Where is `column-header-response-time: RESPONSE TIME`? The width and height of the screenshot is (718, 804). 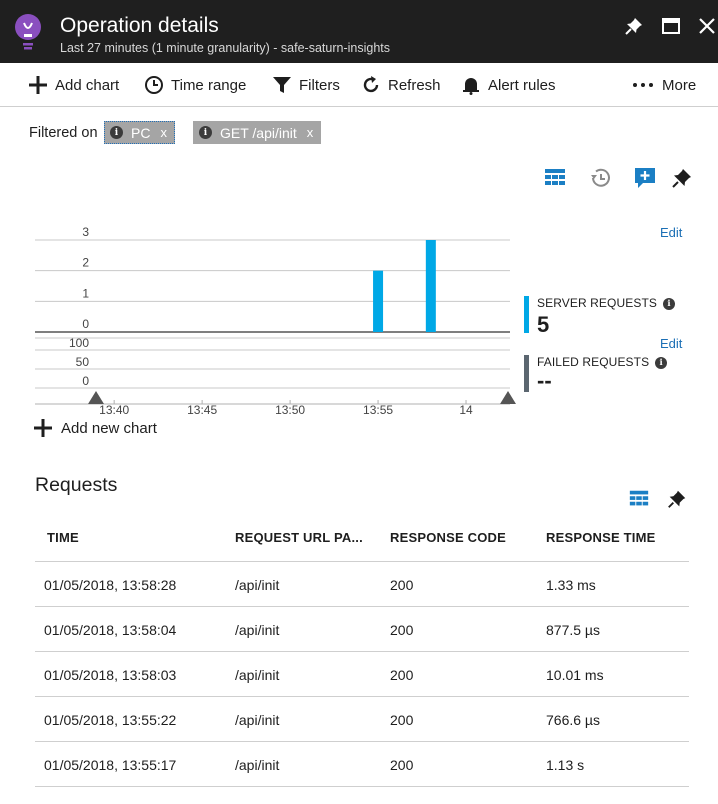
column-header-response-time: RESPONSE TIME is located at coordinates (601, 537).